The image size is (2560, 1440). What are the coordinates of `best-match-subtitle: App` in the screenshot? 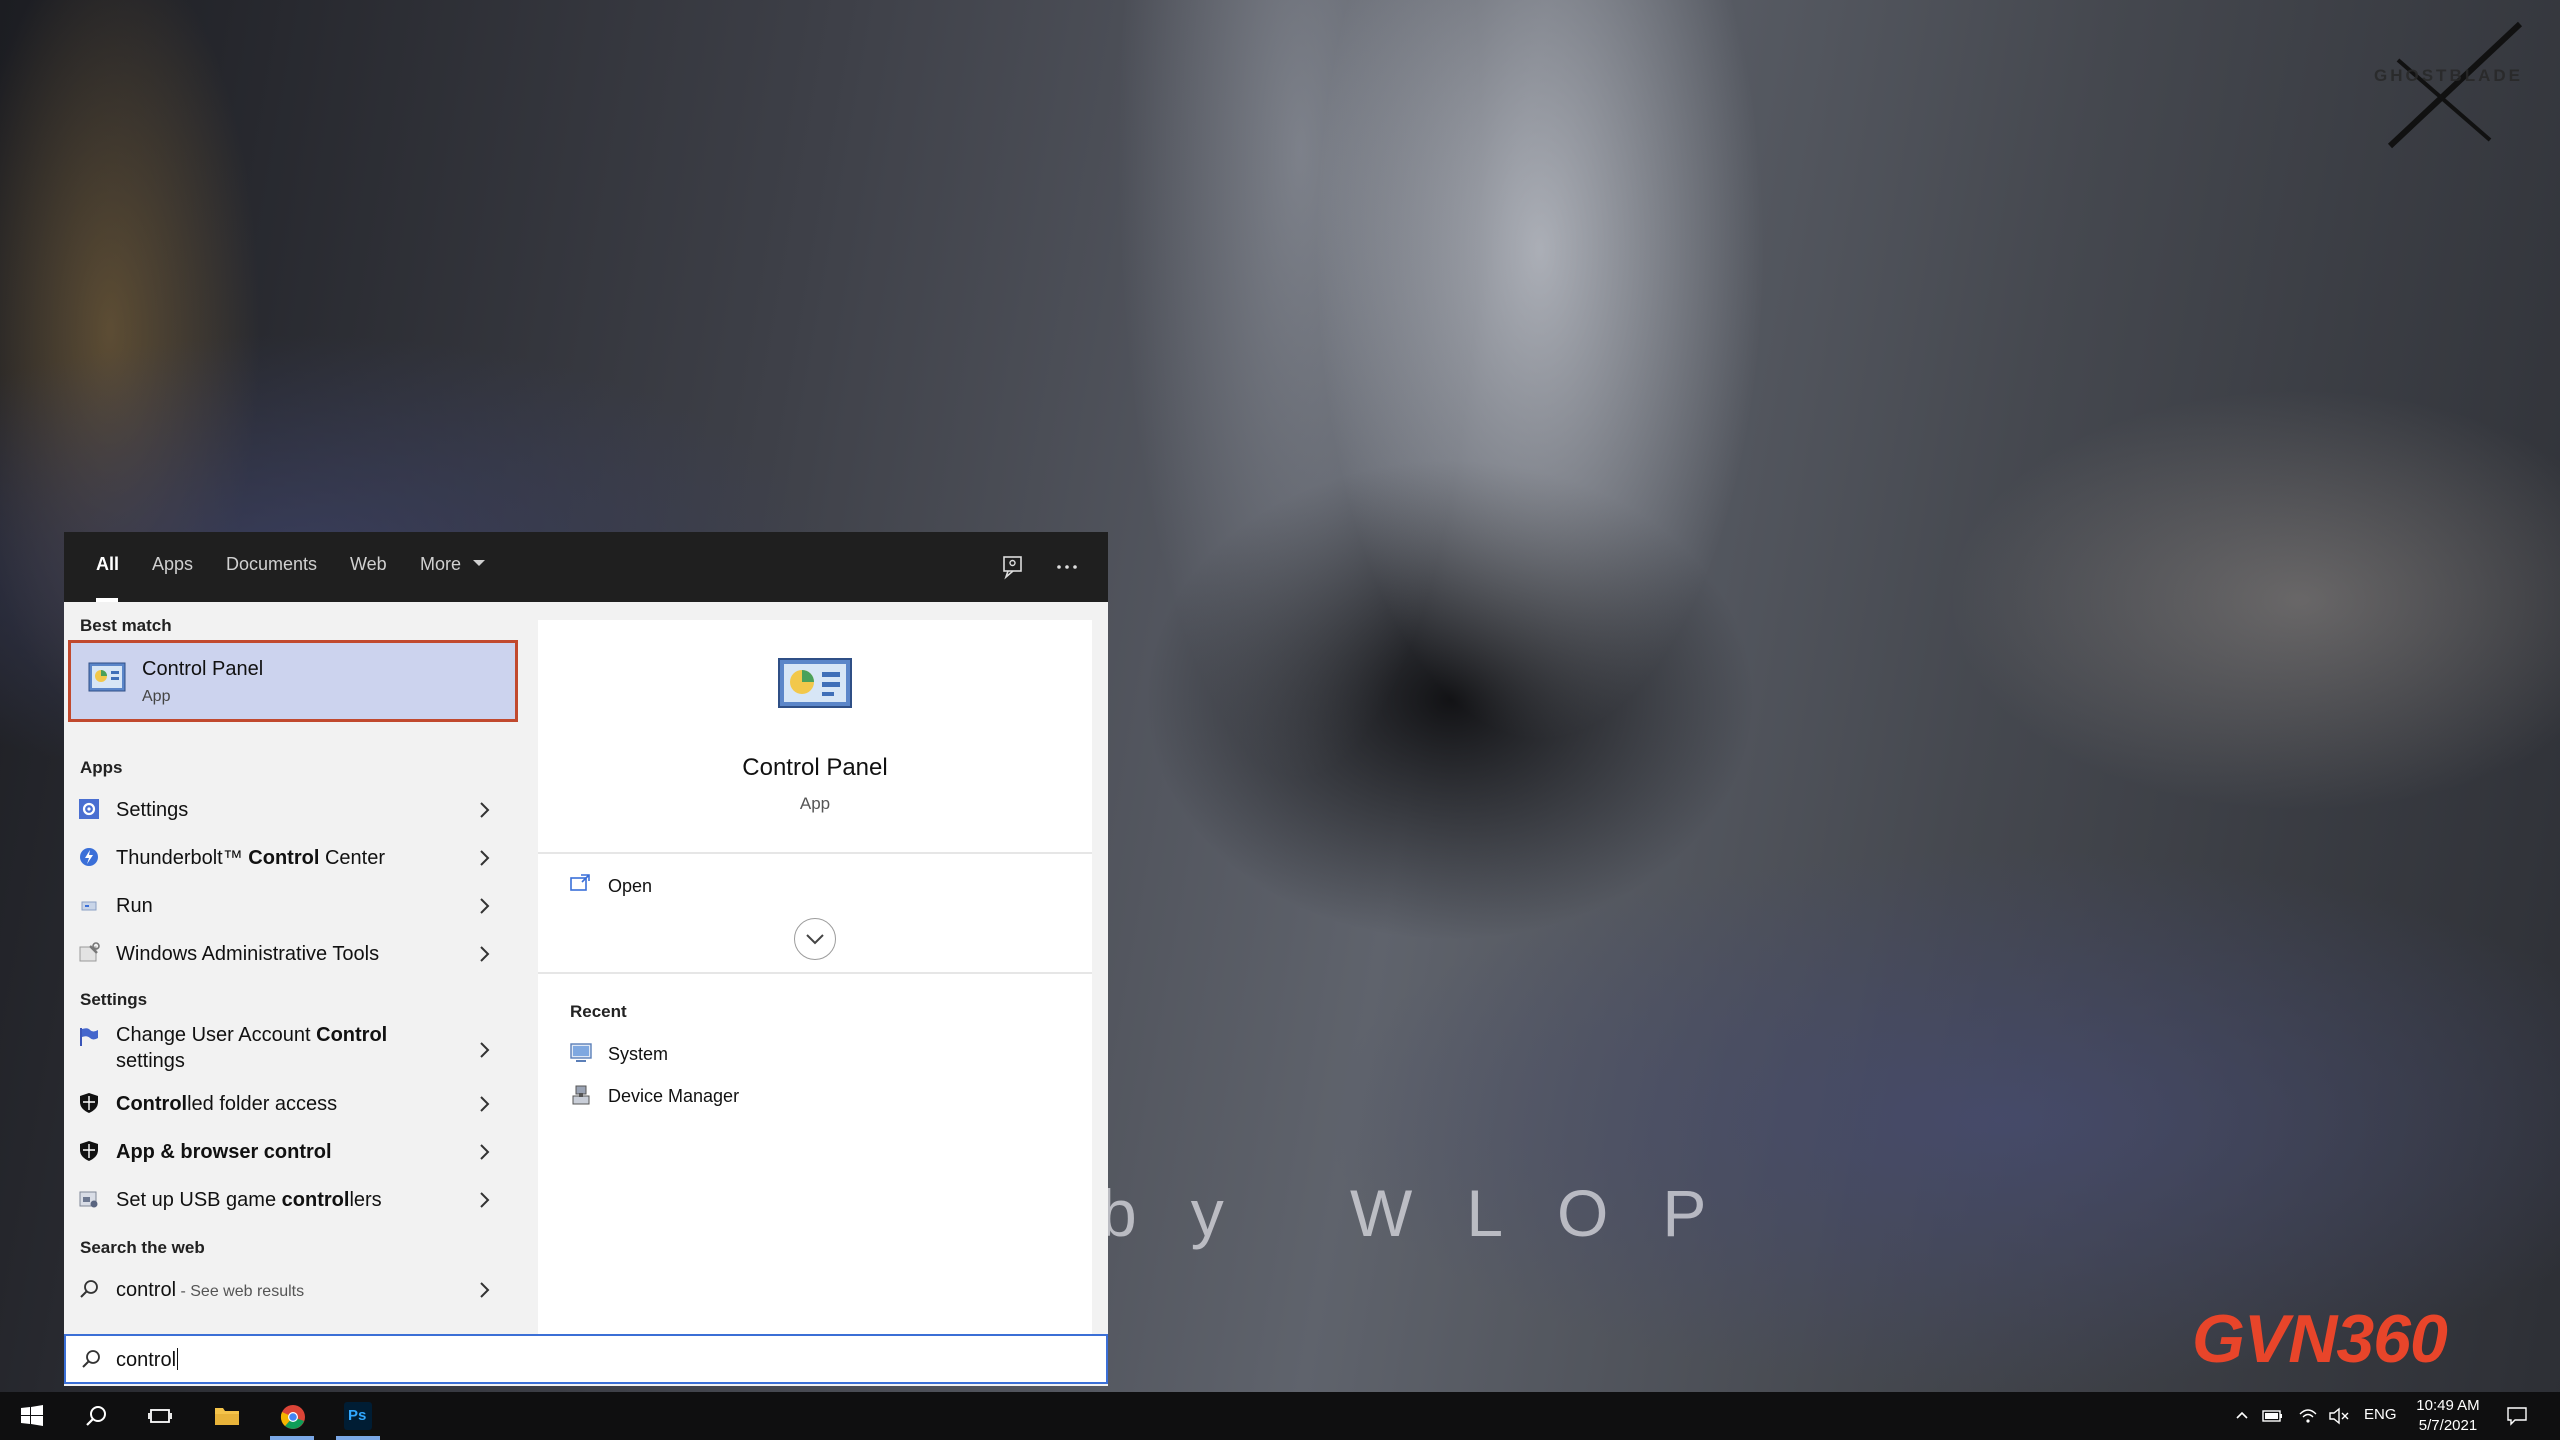 It's located at (156, 696).